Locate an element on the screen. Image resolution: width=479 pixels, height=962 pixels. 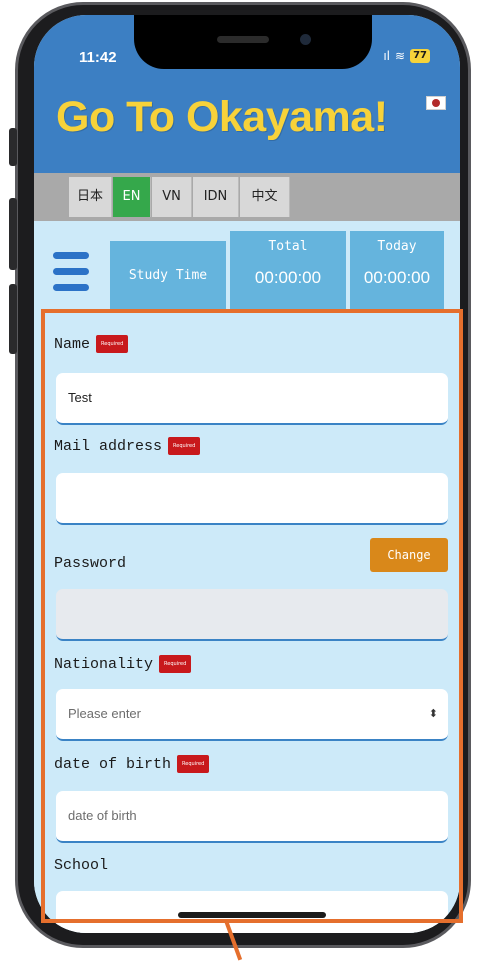
phone-volume-up is located at coordinates (13, 234).